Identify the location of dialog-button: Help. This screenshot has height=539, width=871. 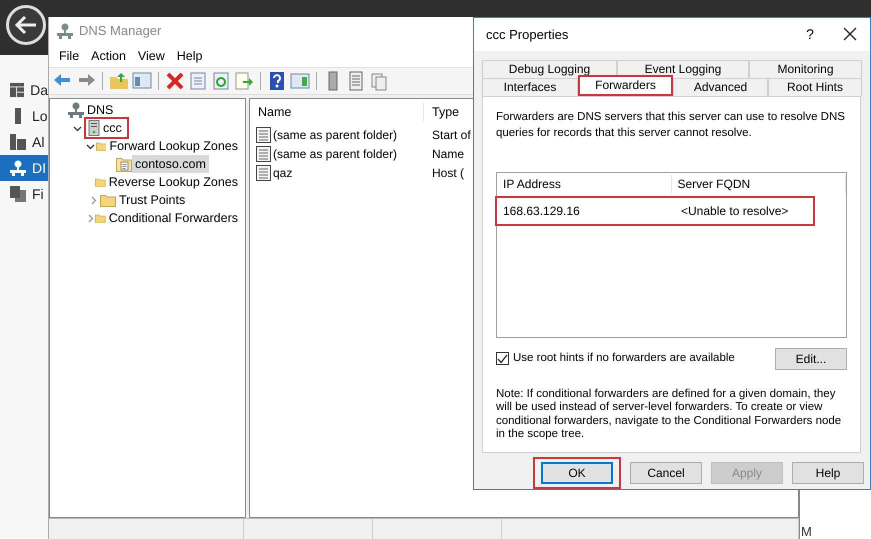
(828, 473).